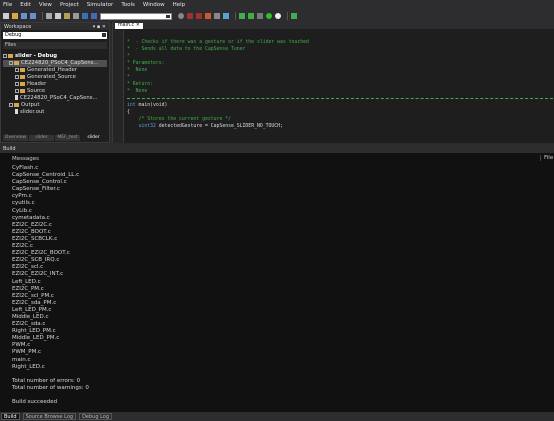 The height and width of the screenshot is (421, 554). What do you see at coordinates (55, 56) in the screenshot?
I see `tree-project: slider - Debug` at bounding box center [55, 56].